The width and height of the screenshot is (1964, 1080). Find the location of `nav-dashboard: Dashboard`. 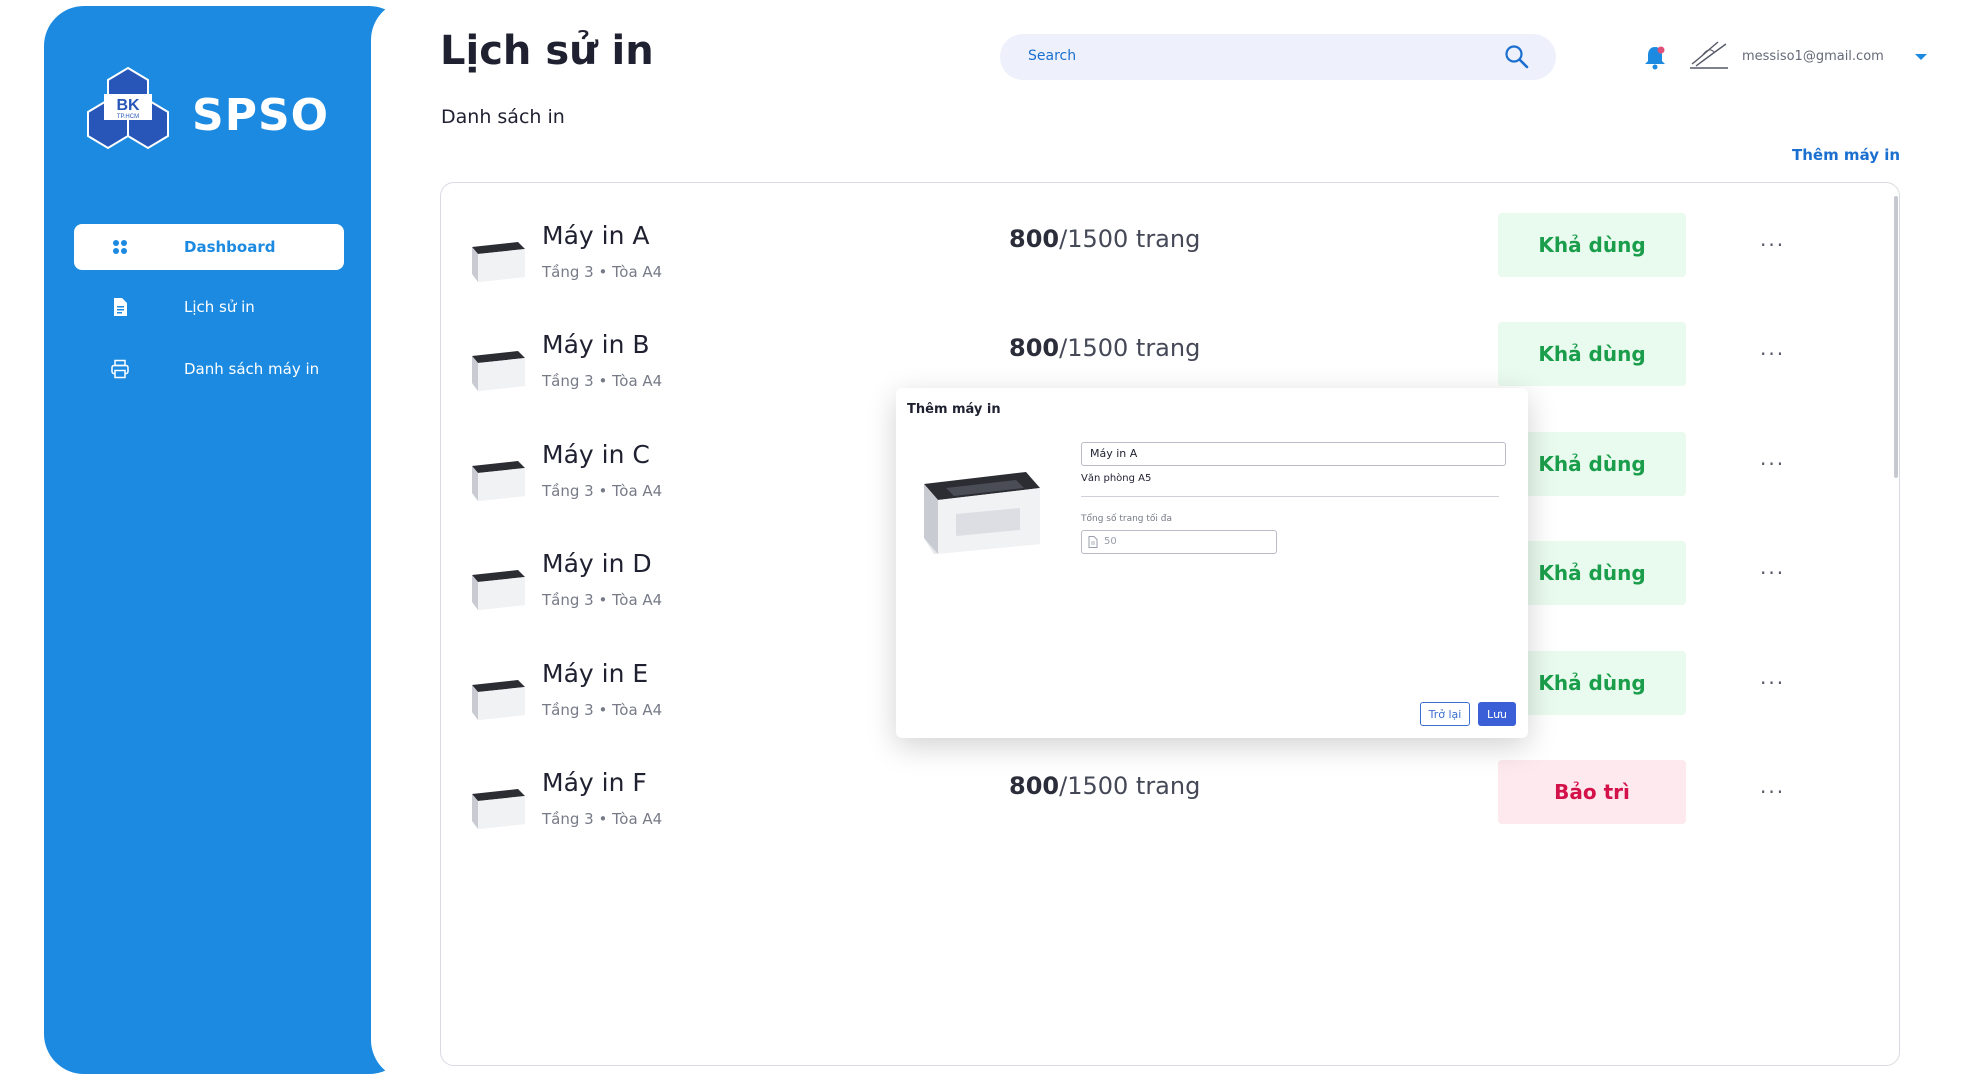

nav-dashboard: Dashboard is located at coordinates (209, 247).